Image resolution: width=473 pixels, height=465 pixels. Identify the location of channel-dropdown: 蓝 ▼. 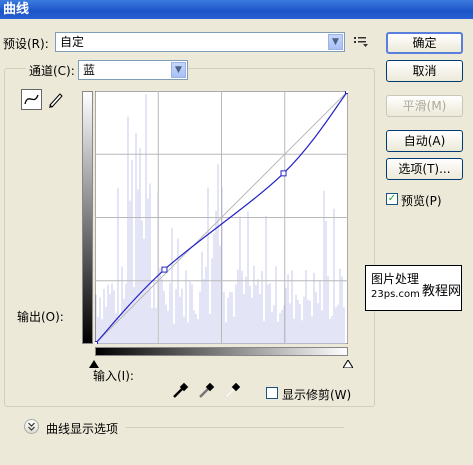
(133, 70).